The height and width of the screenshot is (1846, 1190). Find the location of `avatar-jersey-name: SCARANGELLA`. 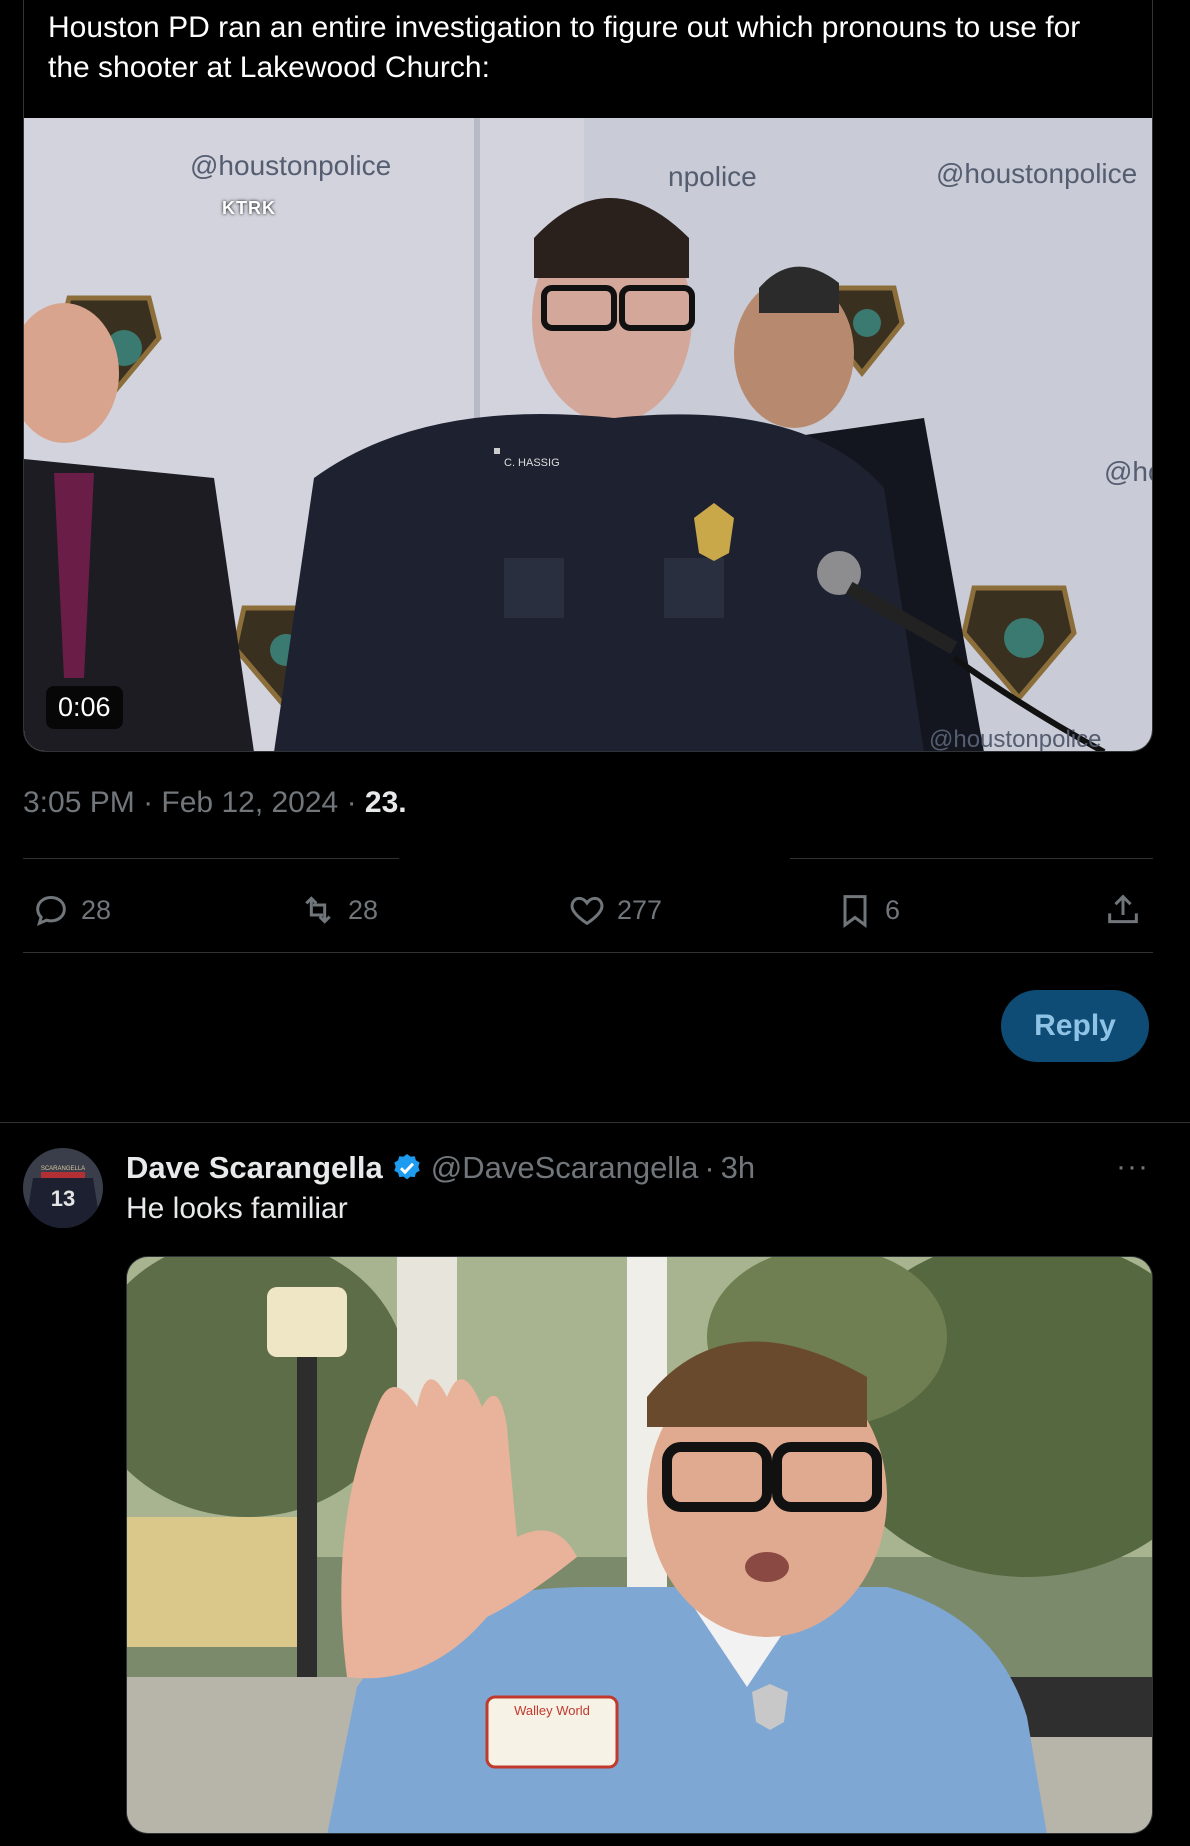

avatar-jersey-name: SCARANGELLA is located at coordinates (63, 1169).